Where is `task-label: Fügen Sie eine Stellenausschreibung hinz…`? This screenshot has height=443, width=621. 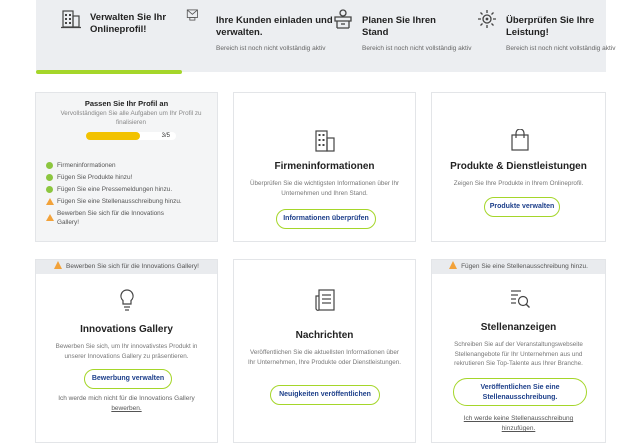
task-label: Fügen Sie eine Stellenausschreibung hinz… is located at coordinates (119, 201).